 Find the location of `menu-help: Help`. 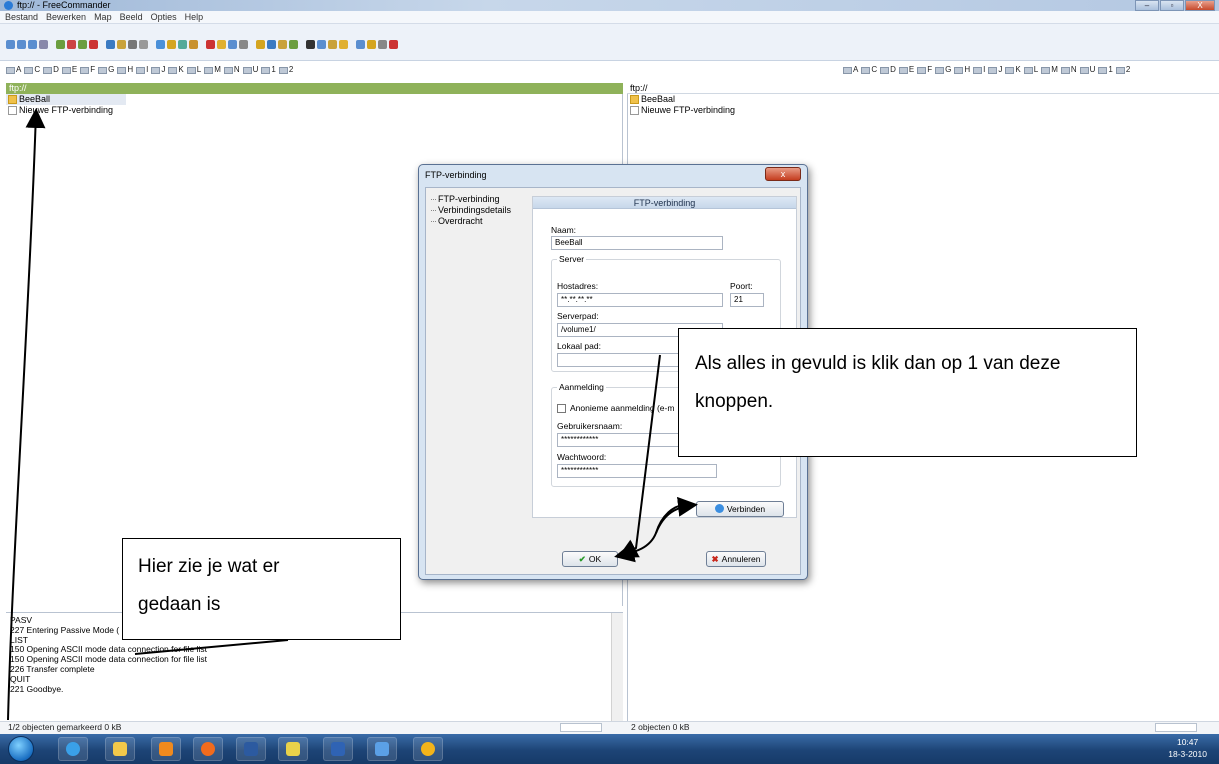

menu-help: Help is located at coordinates (194, 17).